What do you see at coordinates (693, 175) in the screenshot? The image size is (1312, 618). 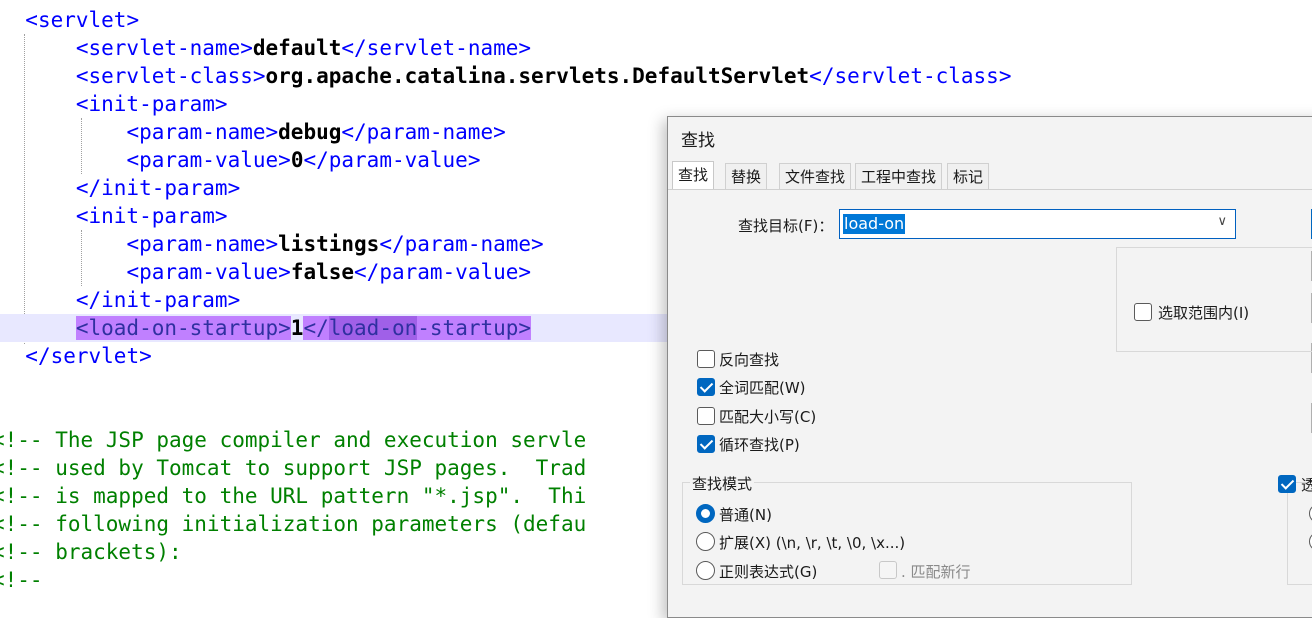 I see `tab-find: 查找` at bounding box center [693, 175].